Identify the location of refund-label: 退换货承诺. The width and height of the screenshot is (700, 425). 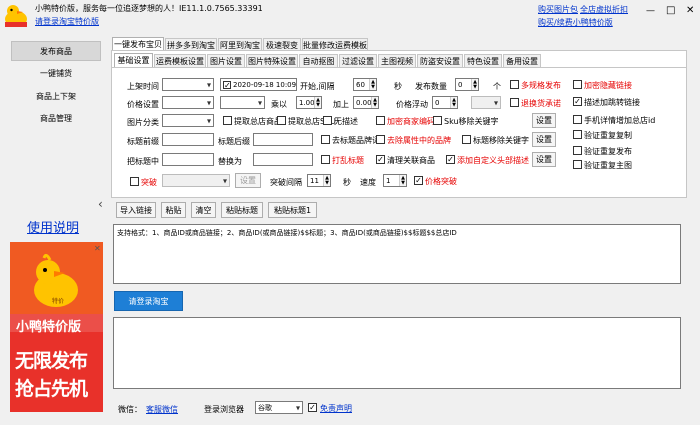
(541, 103).